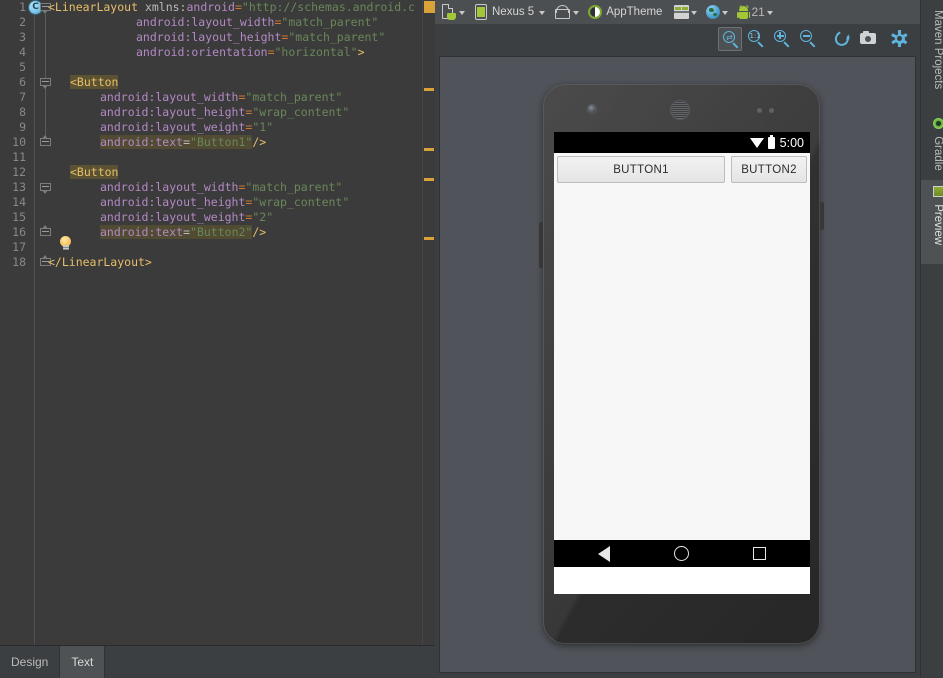 Image resolution: width=943 pixels, height=678 pixels. I want to click on refresh-button, so click(842, 39).